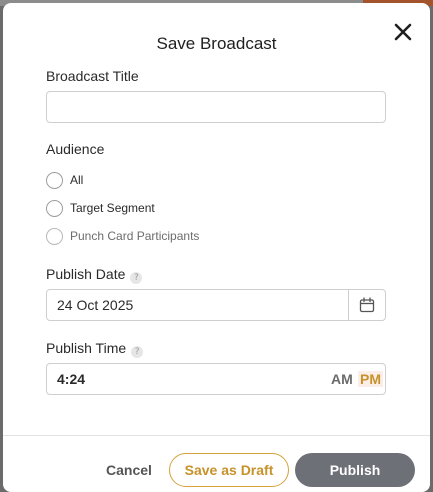 The image size is (433, 492). I want to click on publish-time-label: Publish Time?, so click(95, 349).